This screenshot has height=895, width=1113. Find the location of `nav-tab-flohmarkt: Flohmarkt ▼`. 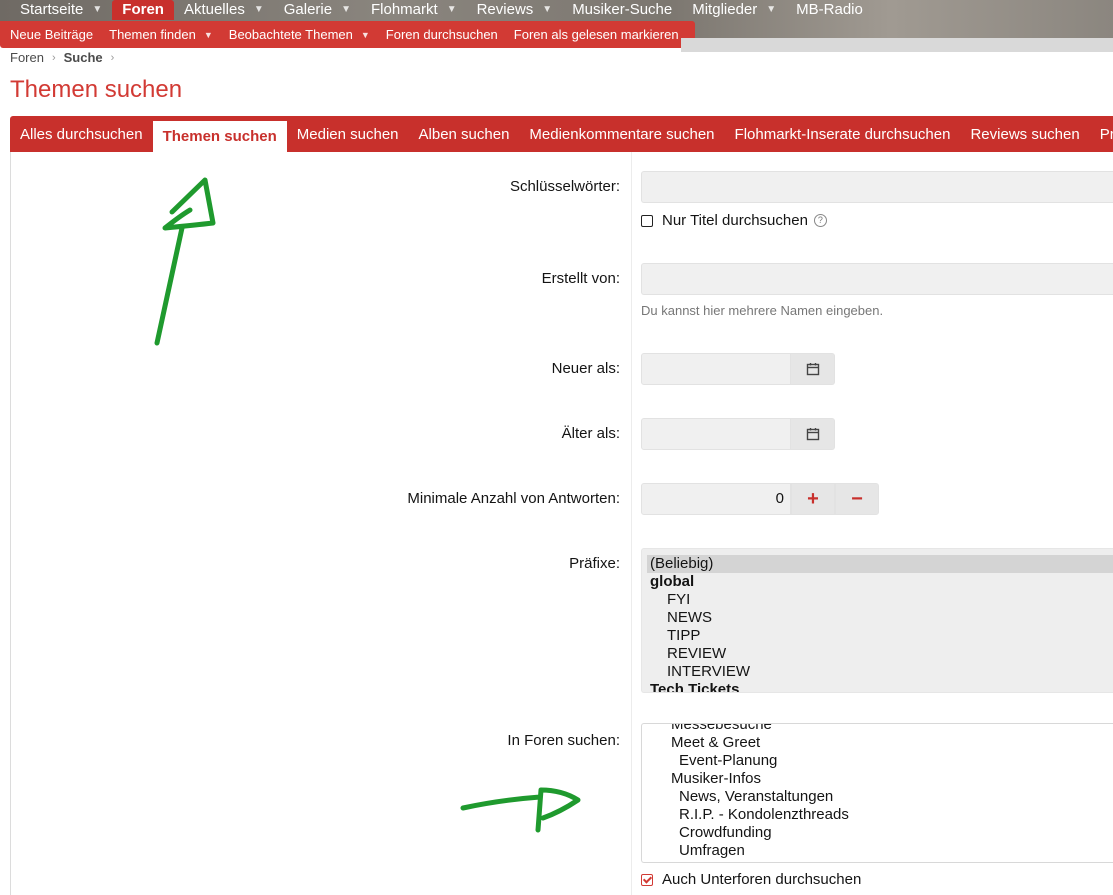

nav-tab-flohmarkt: Flohmarkt ▼ is located at coordinates (414, 10).